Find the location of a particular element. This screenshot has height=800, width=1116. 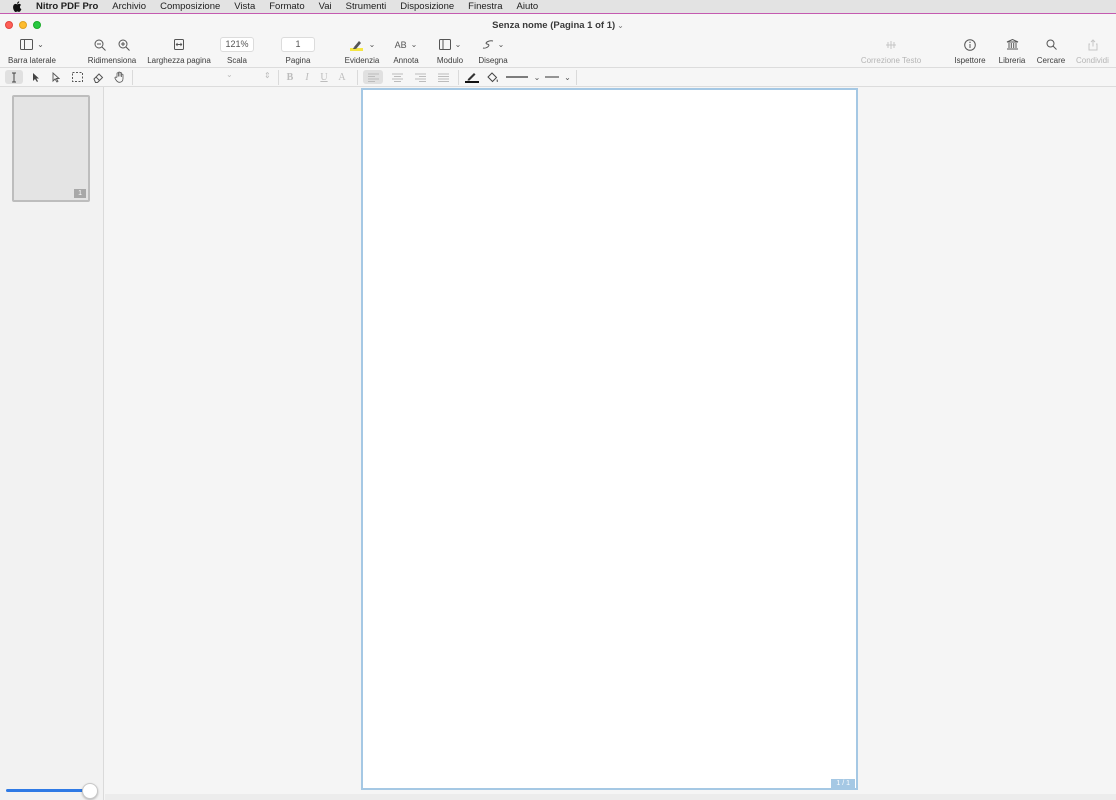

text-cursor-icon is located at coordinates (14, 77).